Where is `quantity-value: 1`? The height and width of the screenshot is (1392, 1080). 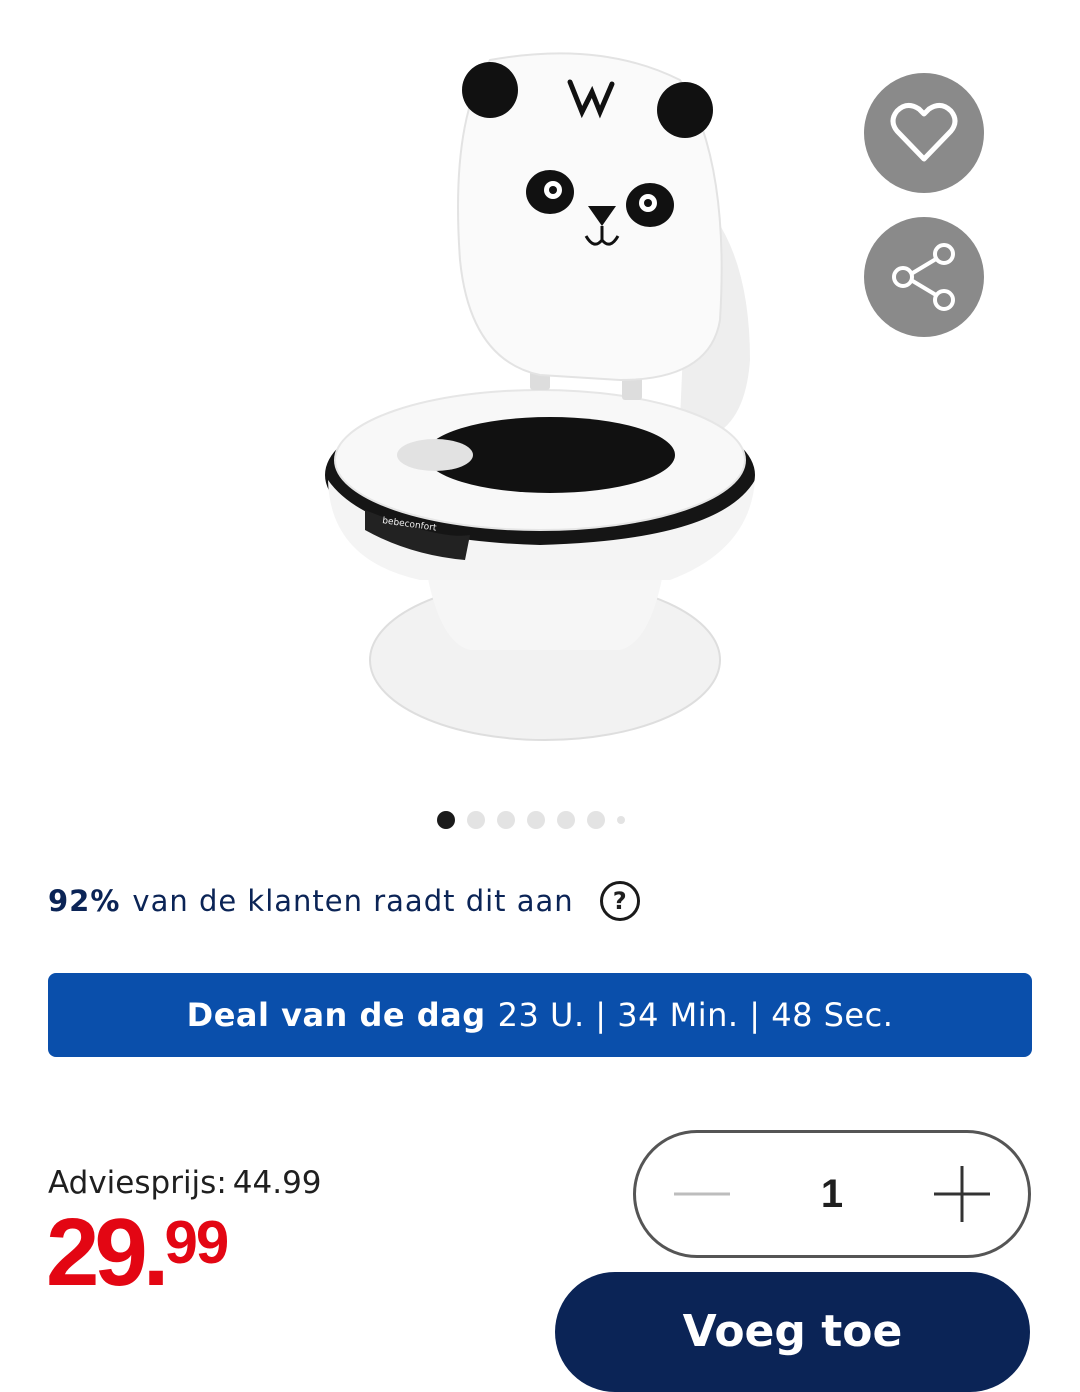 quantity-value: 1 is located at coordinates (832, 1194).